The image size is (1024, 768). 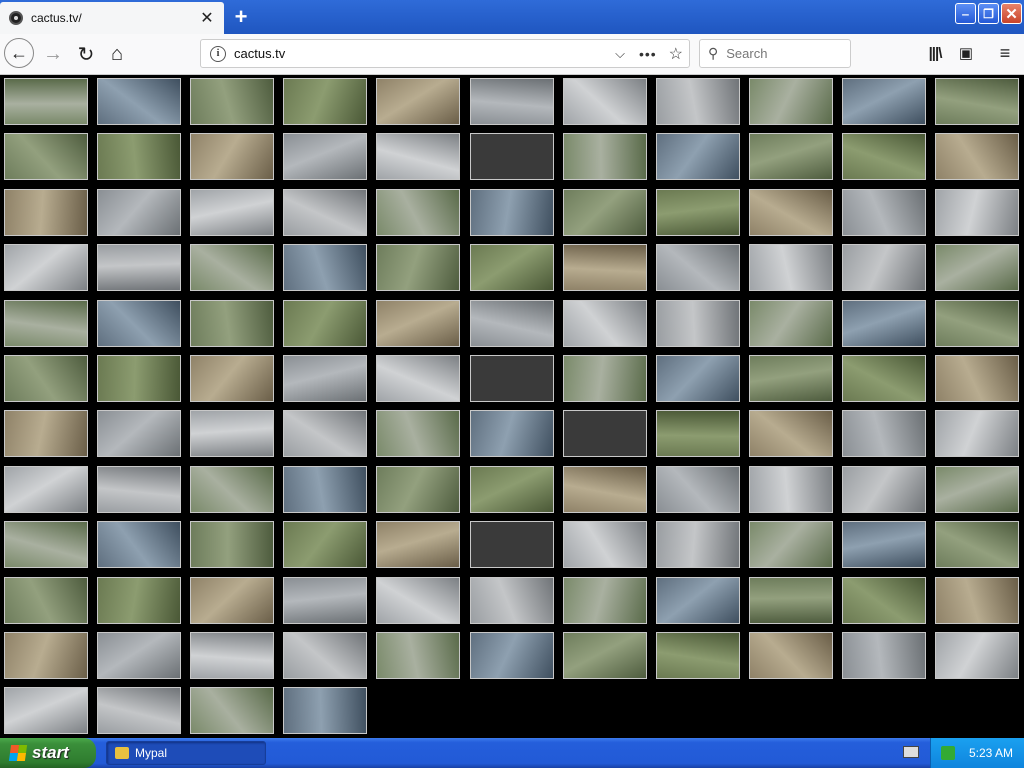 What do you see at coordinates (676, 54) in the screenshot?
I see `bookmark-star-icon: ☆` at bounding box center [676, 54].